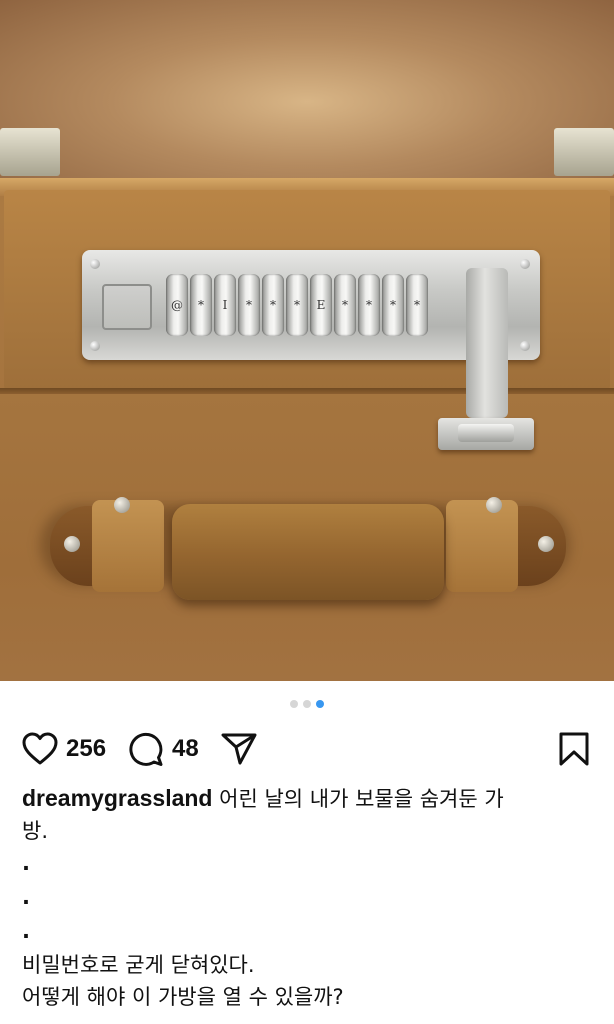  I want to click on username: dreamygrassland, so click(117, 798).